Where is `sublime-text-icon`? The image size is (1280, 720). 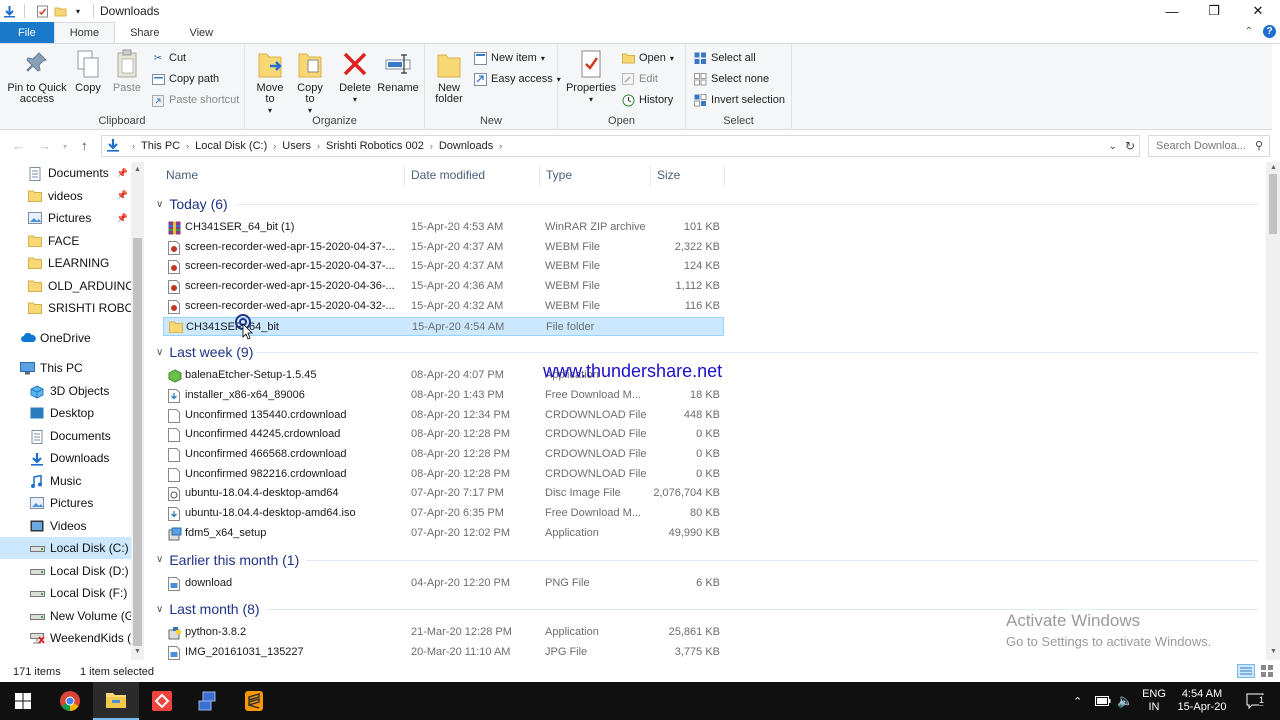 sublime-text-icon is located at coordinates (254, 701).